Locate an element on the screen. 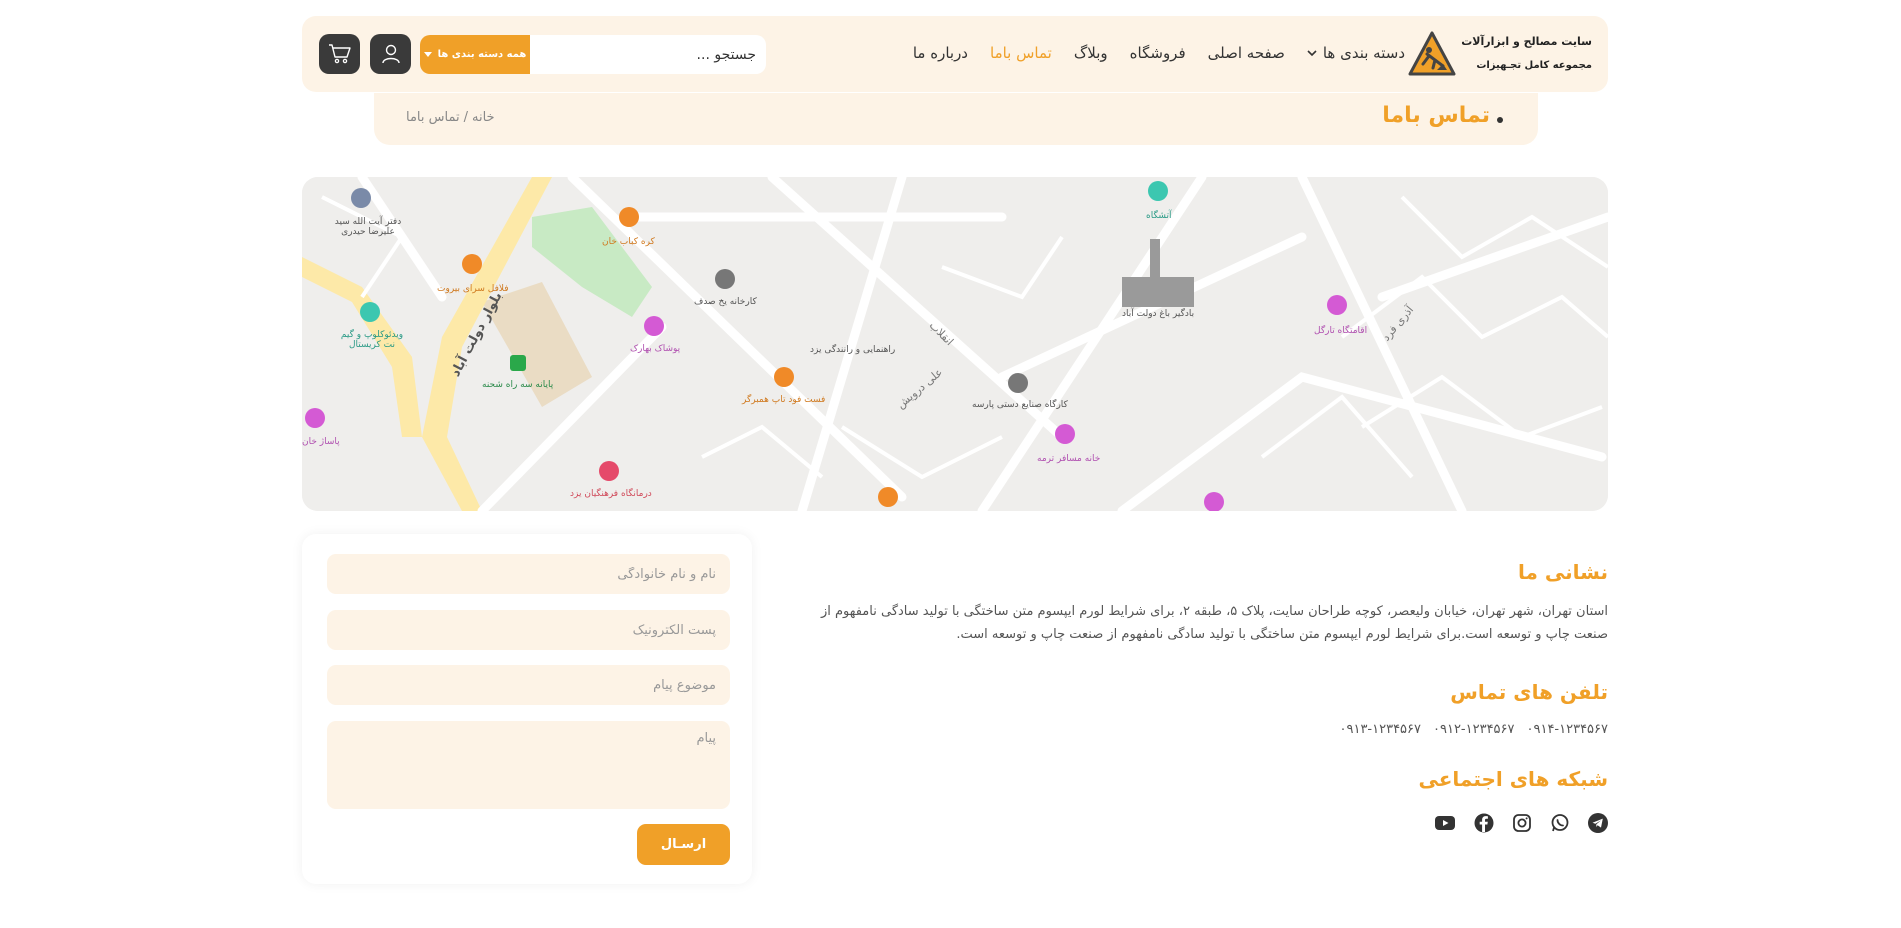 Image resolution: width=1901 pixels, height=928 pixels. cart-icon is located at coordinates (339, 54).